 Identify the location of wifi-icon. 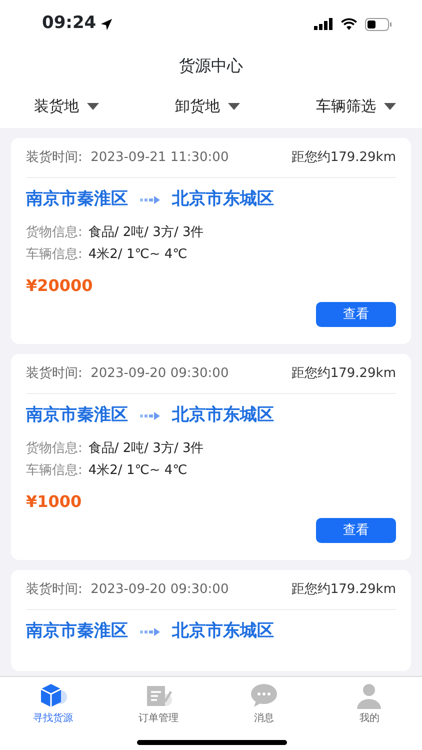
(349, 24).